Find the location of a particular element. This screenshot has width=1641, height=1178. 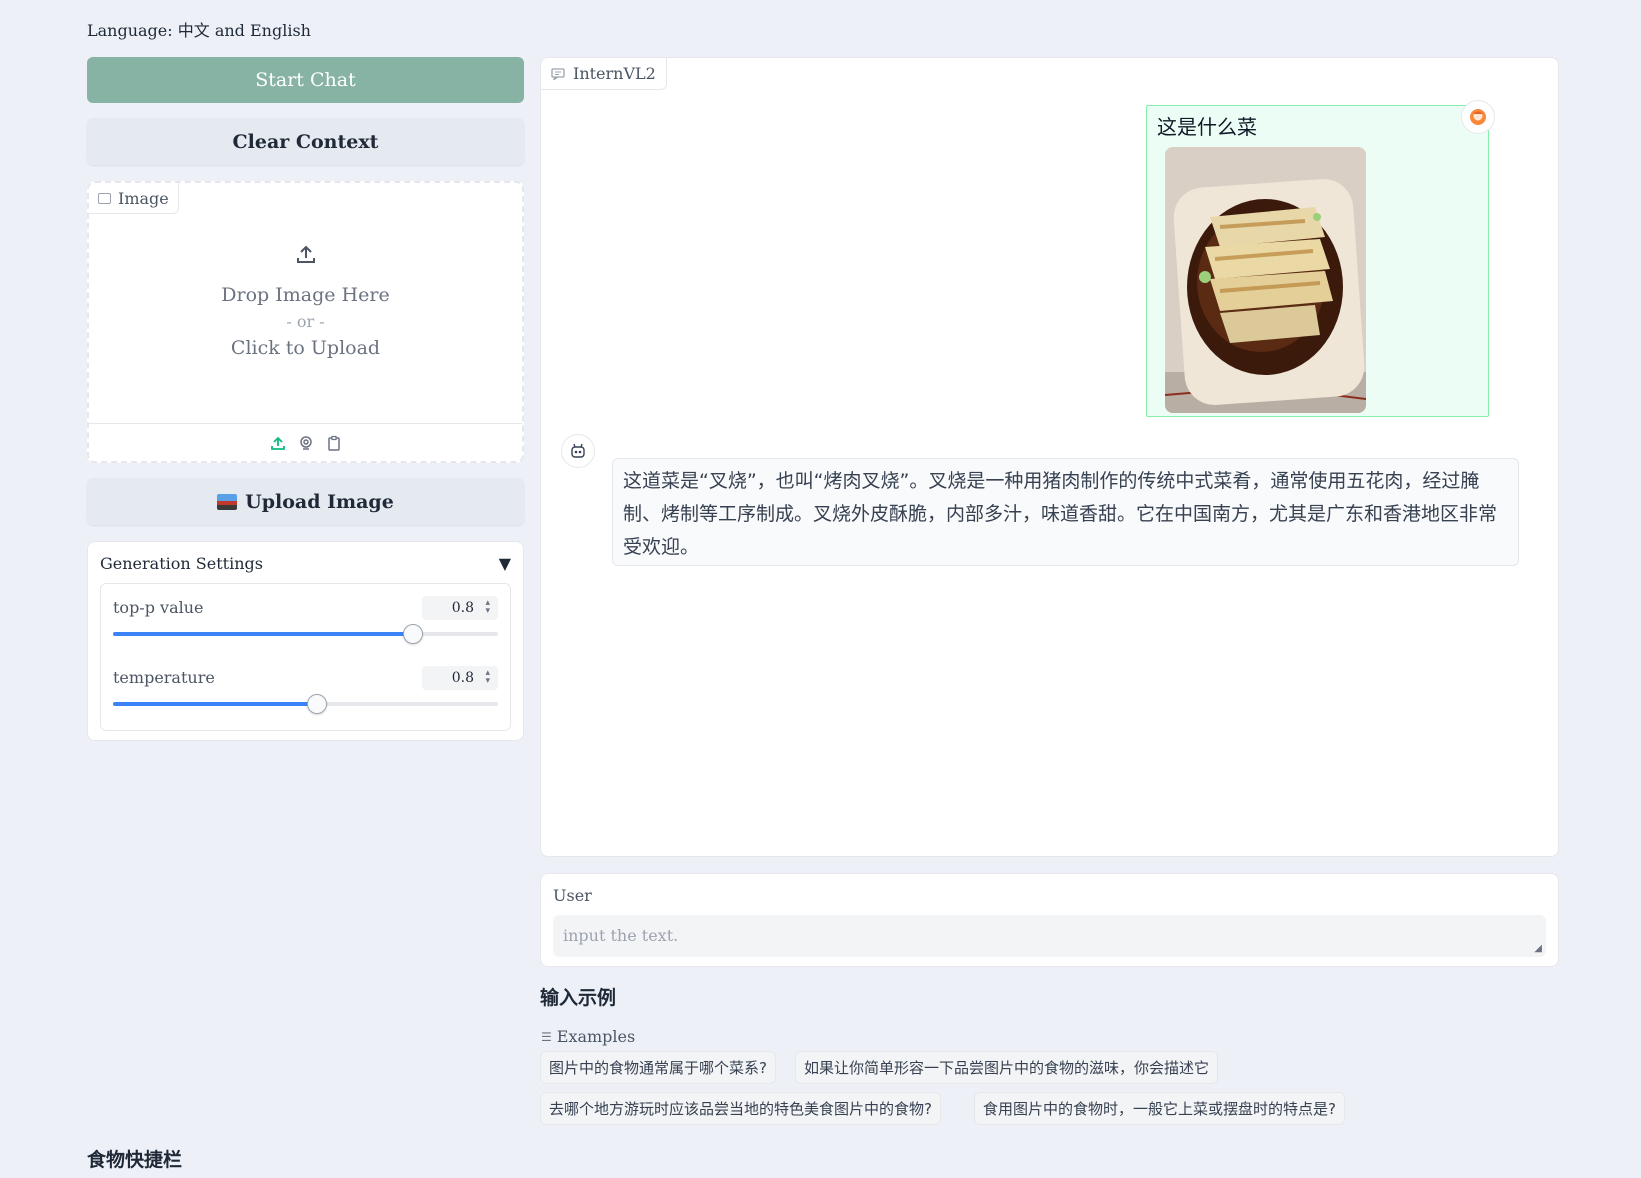

clipboard-icon is located at coordinates (334, 443).